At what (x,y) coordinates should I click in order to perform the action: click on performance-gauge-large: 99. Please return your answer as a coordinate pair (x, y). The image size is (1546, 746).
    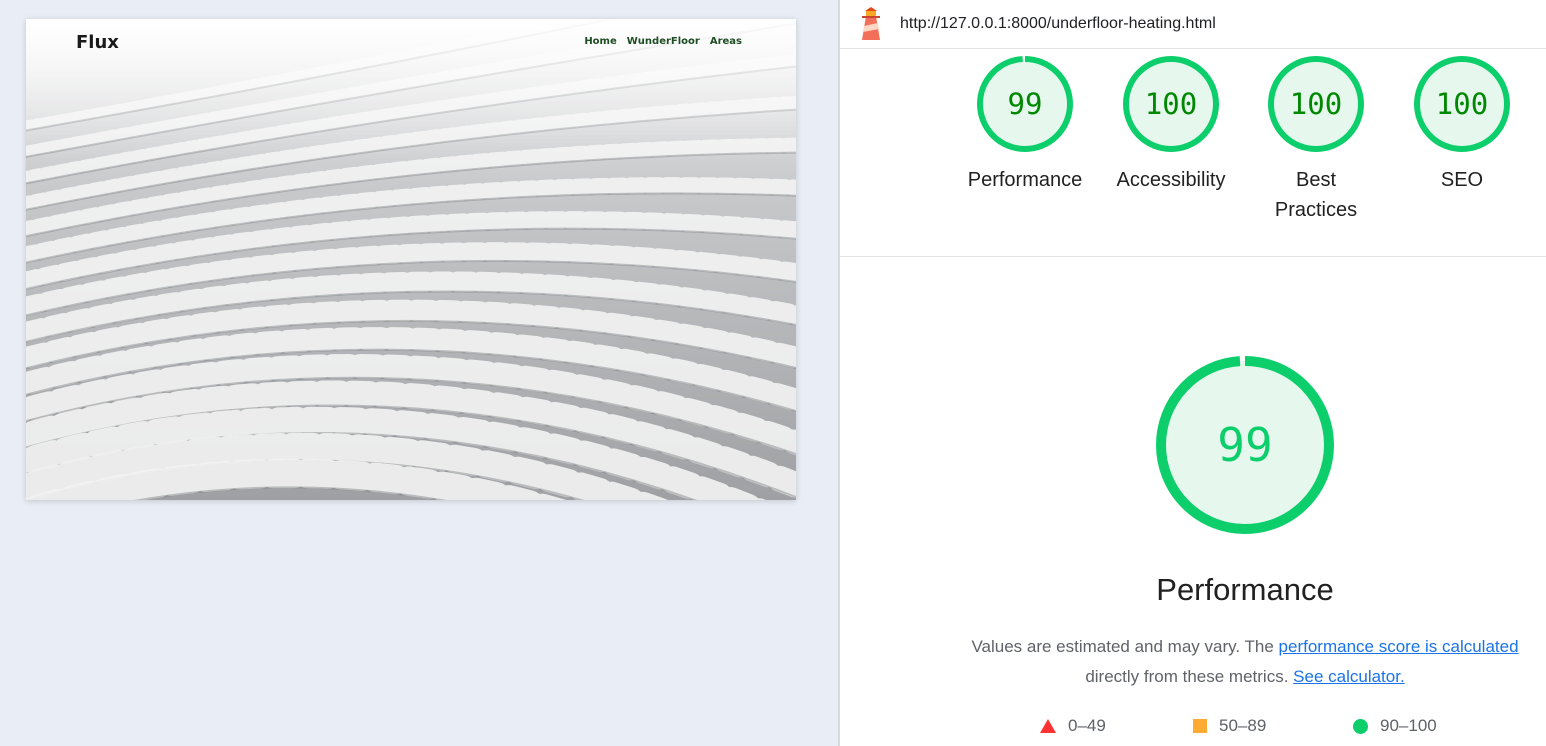
    Looking at the image, I should click on (1245, 445).